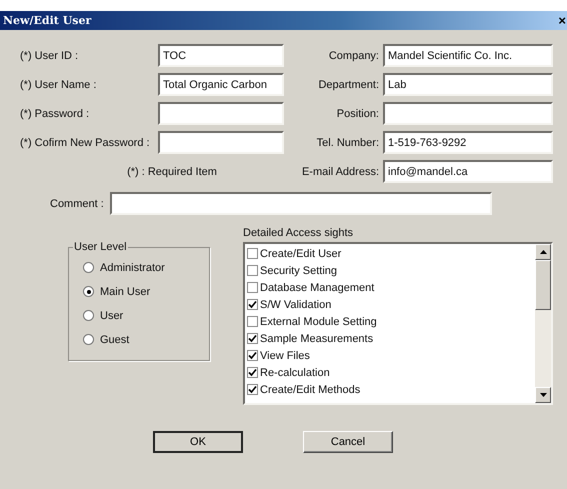 The width and height of the screenshot is (567, 489). I want to click on required-note: (*) : Required Item, so click(172, 172).